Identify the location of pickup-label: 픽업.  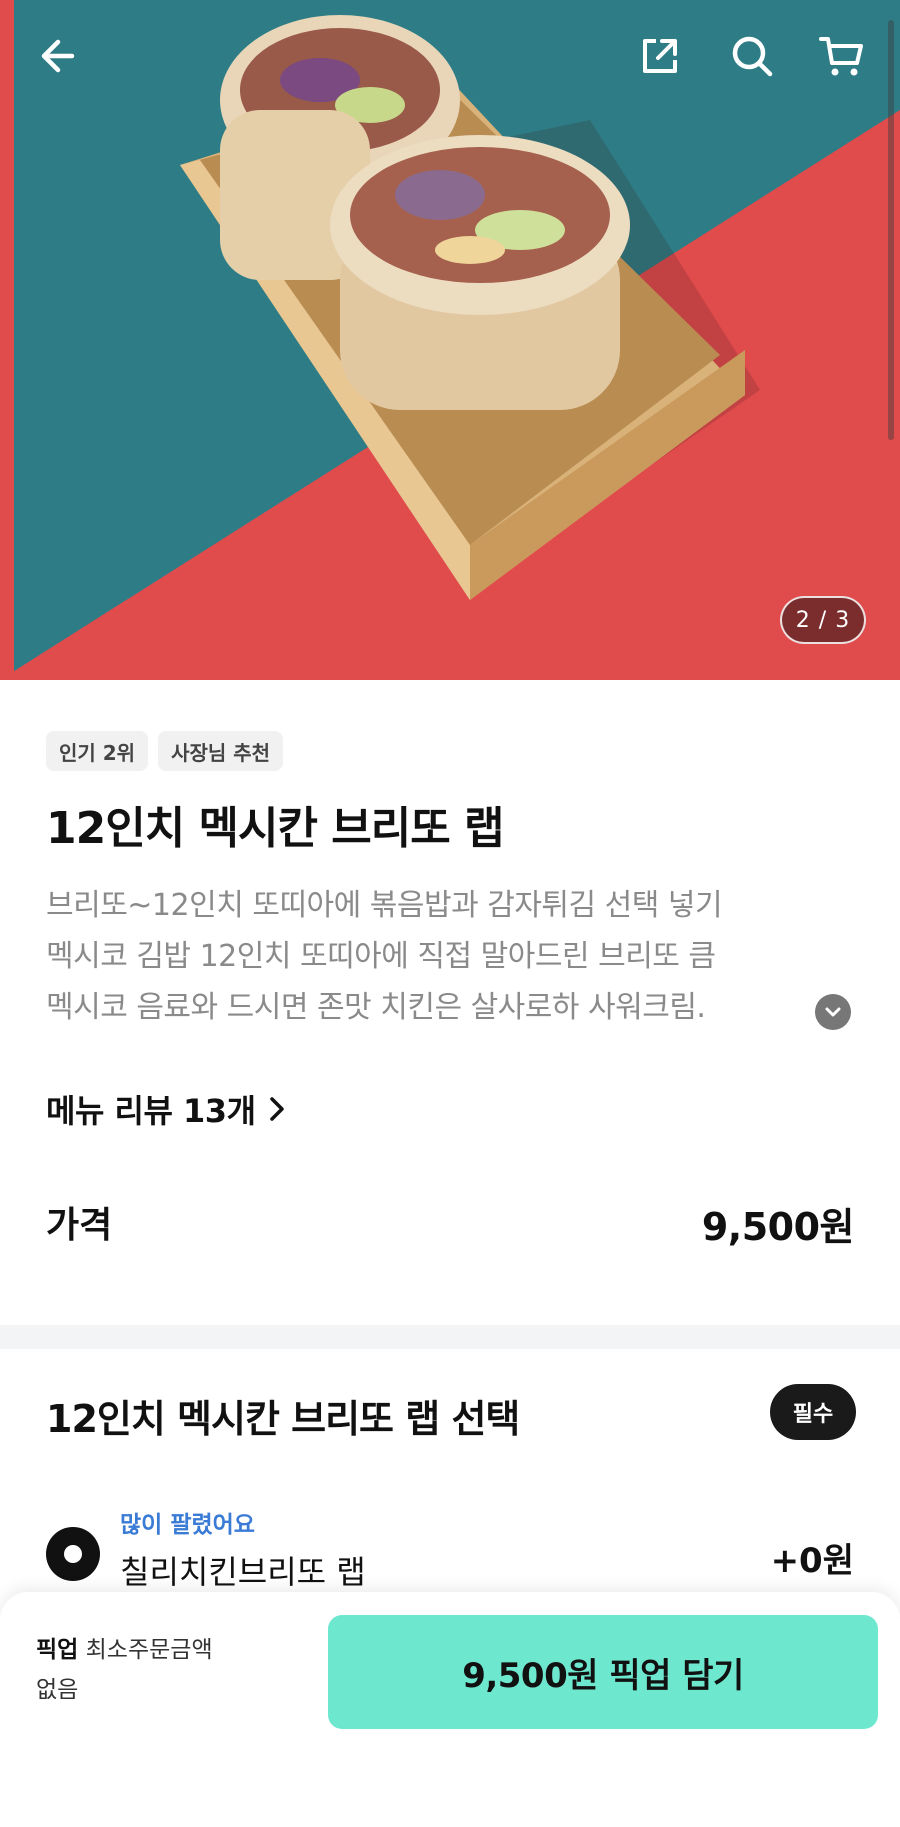
(57, 1650).